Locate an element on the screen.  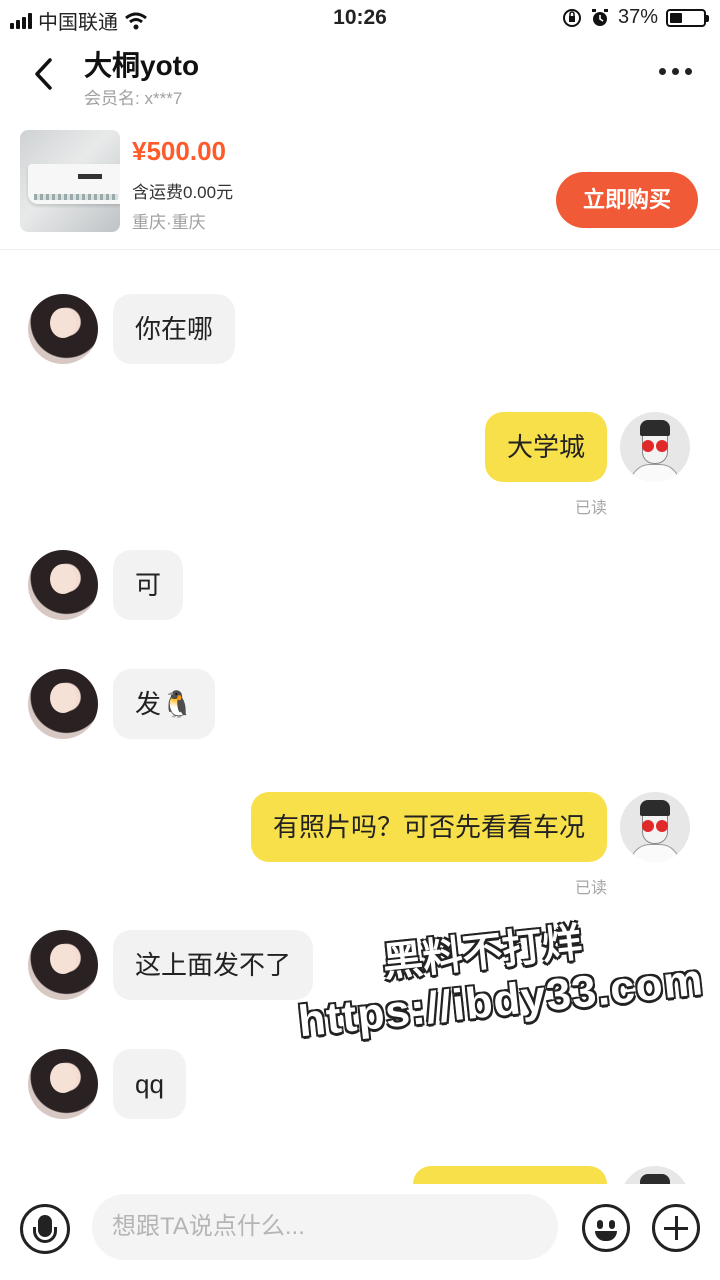
product-location: 重庆·重庆 is located at coordinates (169, 222).